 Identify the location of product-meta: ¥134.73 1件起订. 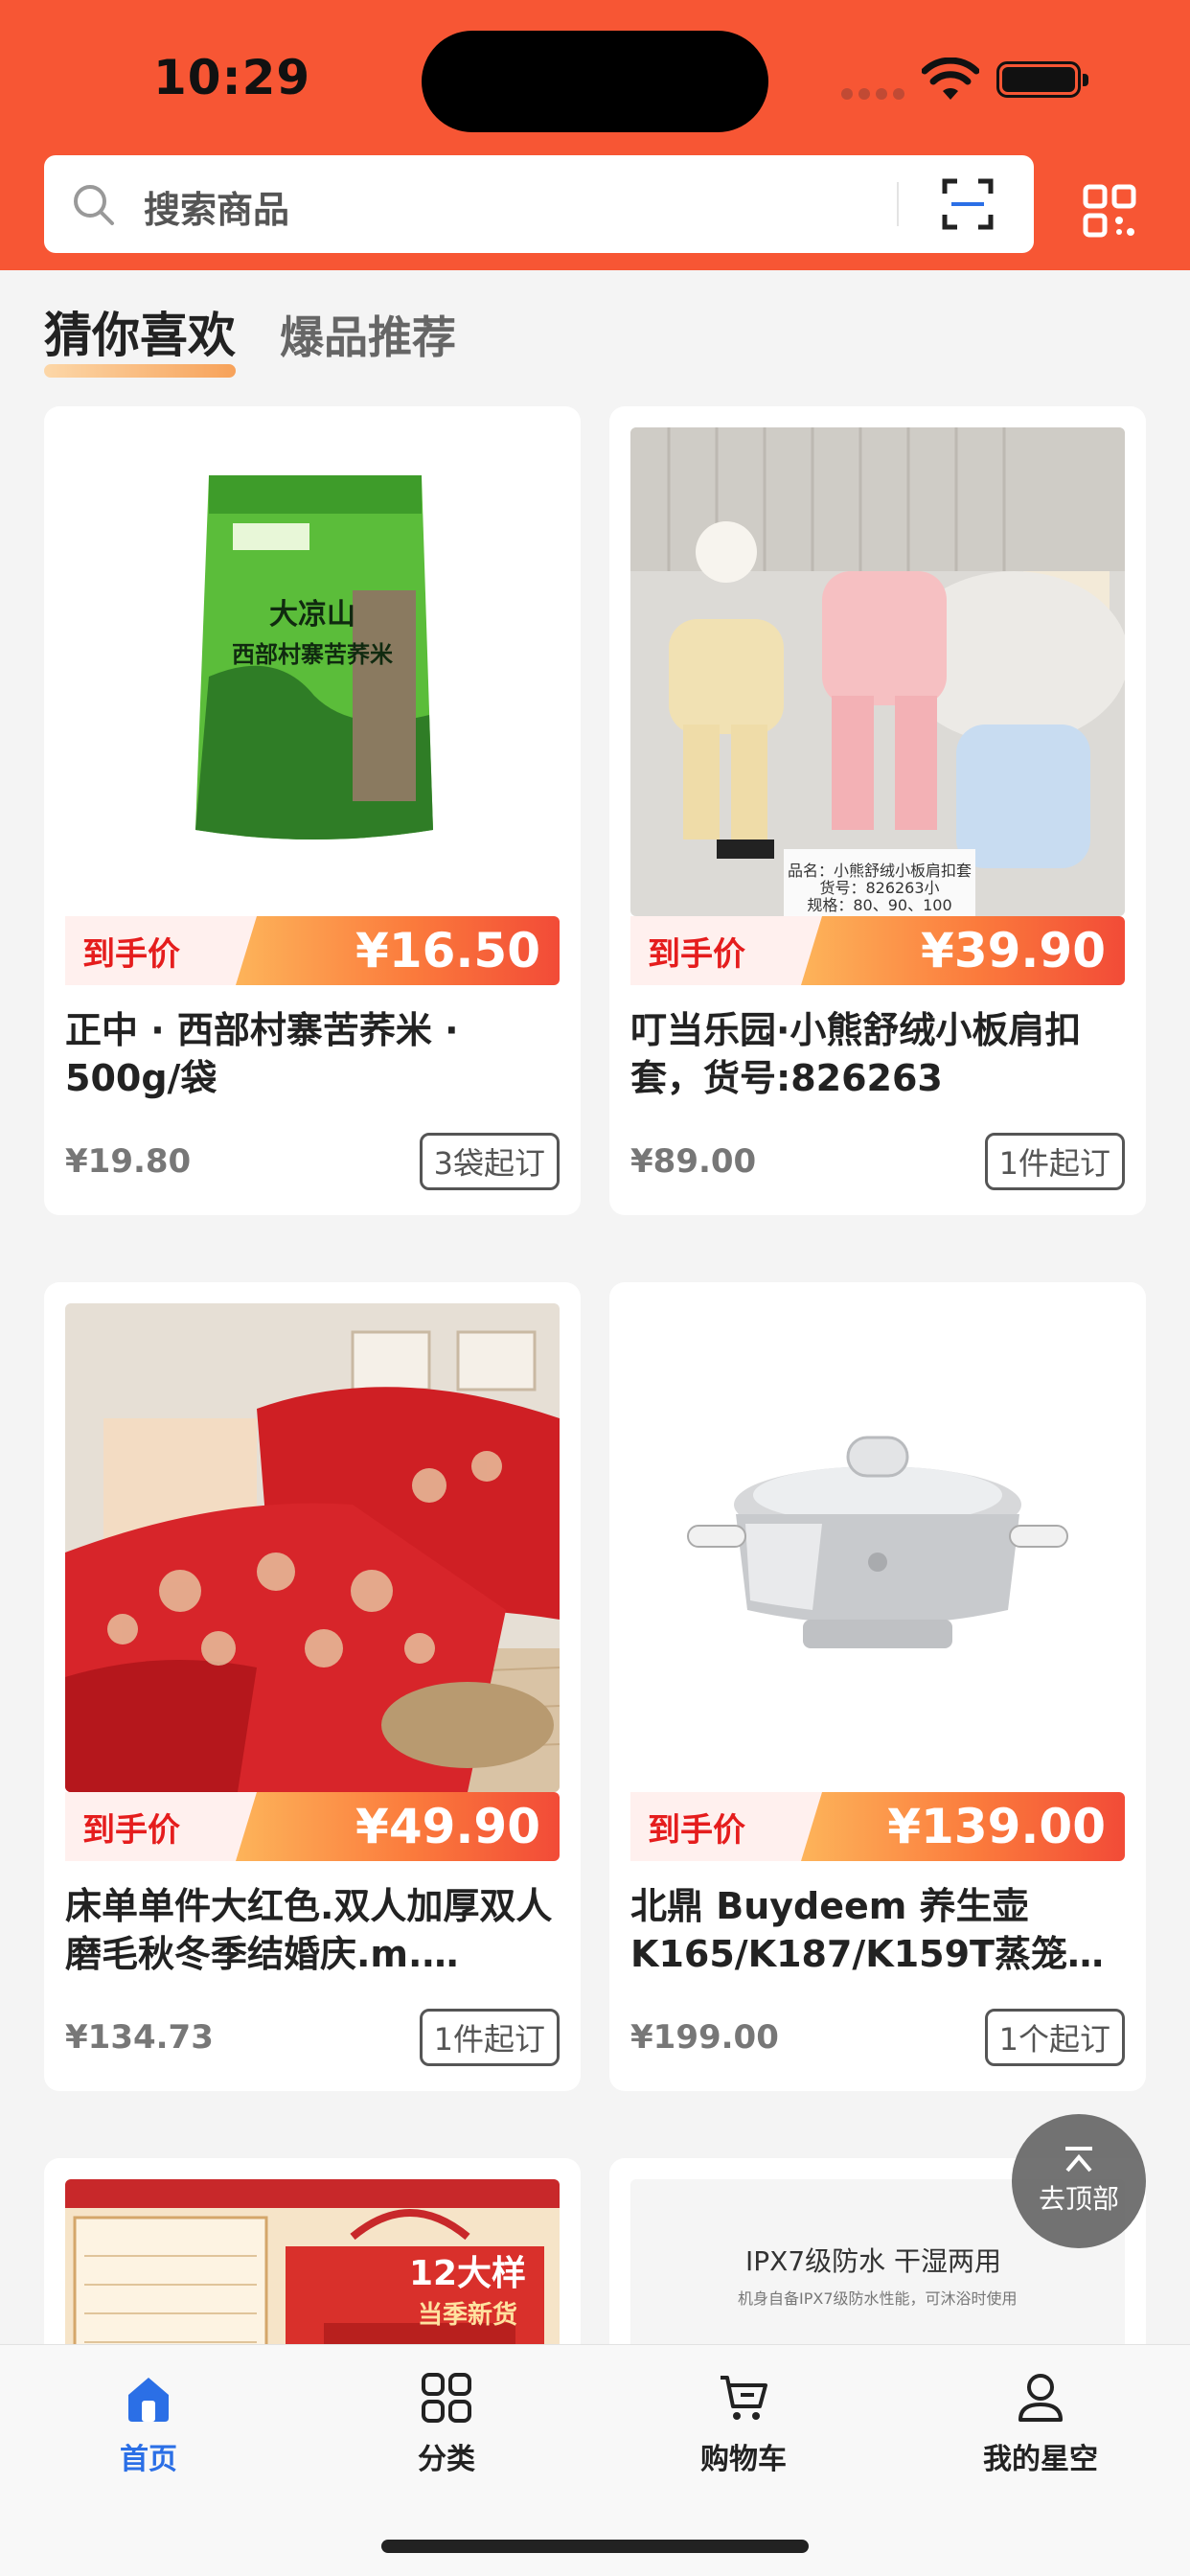
(312, 2037).